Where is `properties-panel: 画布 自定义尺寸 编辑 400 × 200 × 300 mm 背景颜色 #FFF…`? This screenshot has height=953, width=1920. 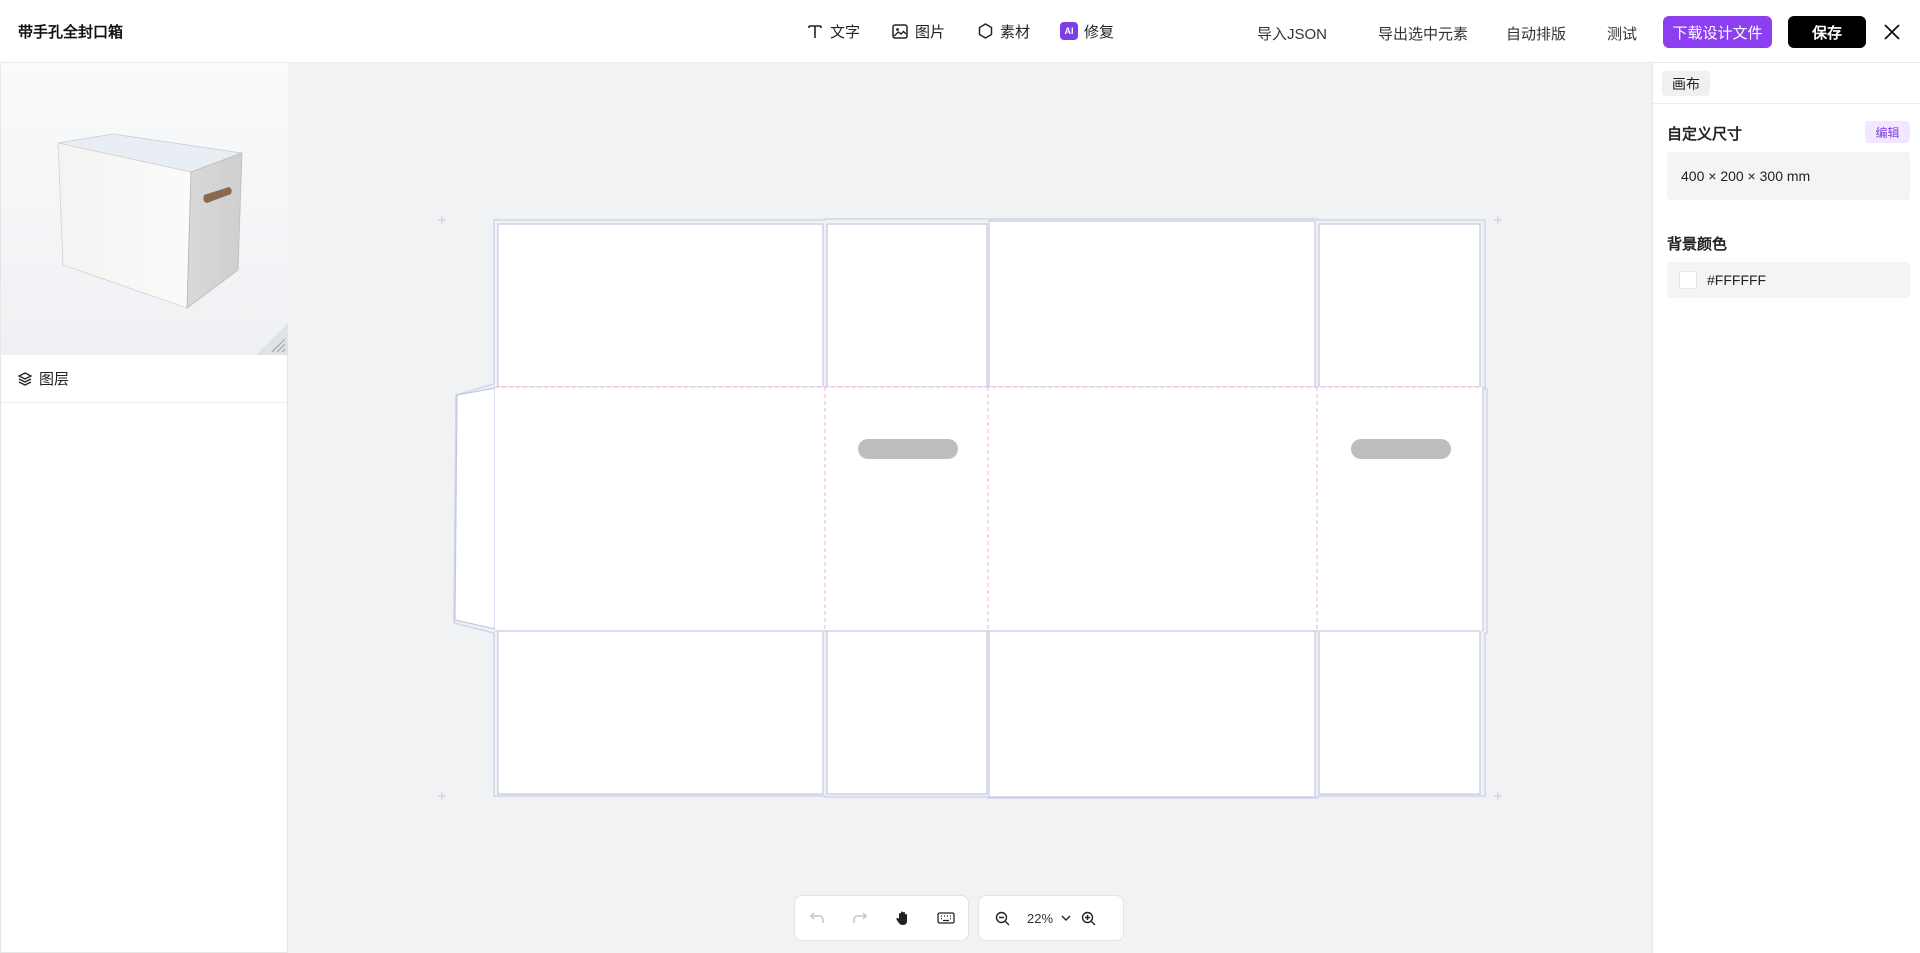 properties-panel: 画布 自定义尺寸 编辑 400 × 200 × 300 mm 背景颜色 #FFF… is located at coordinates (1786, 508).